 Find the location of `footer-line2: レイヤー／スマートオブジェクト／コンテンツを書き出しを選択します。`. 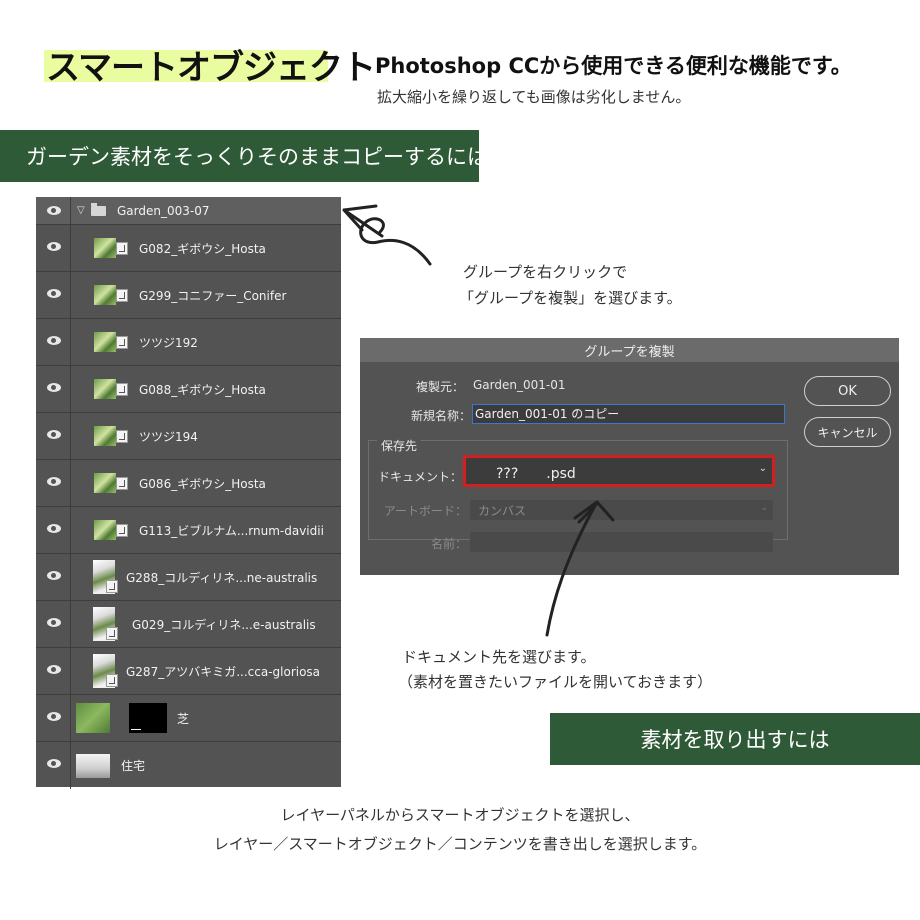

footer-line2: レイヤー／スマートオブジェクト／コンテンツを書き出しを選択します。 is located at coordinates (460, 844).